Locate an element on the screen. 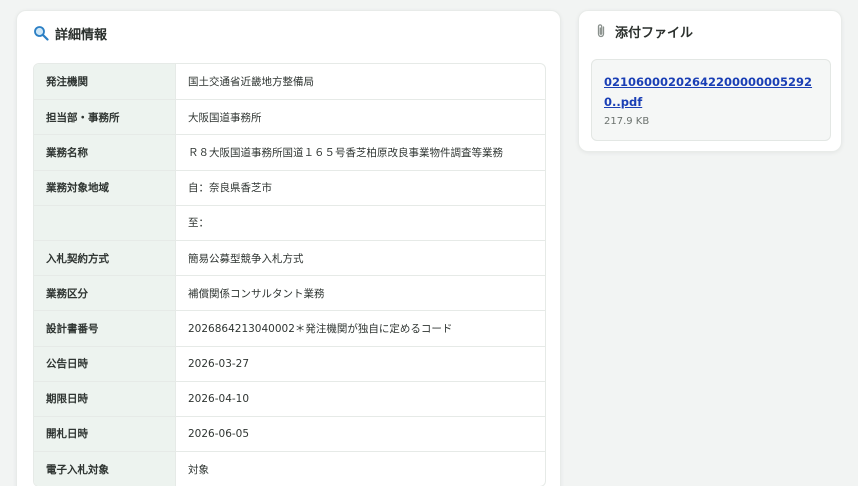  table-row: 発注機関 国土交通省近畿地方整備局 is located at coordinates (289, 82).